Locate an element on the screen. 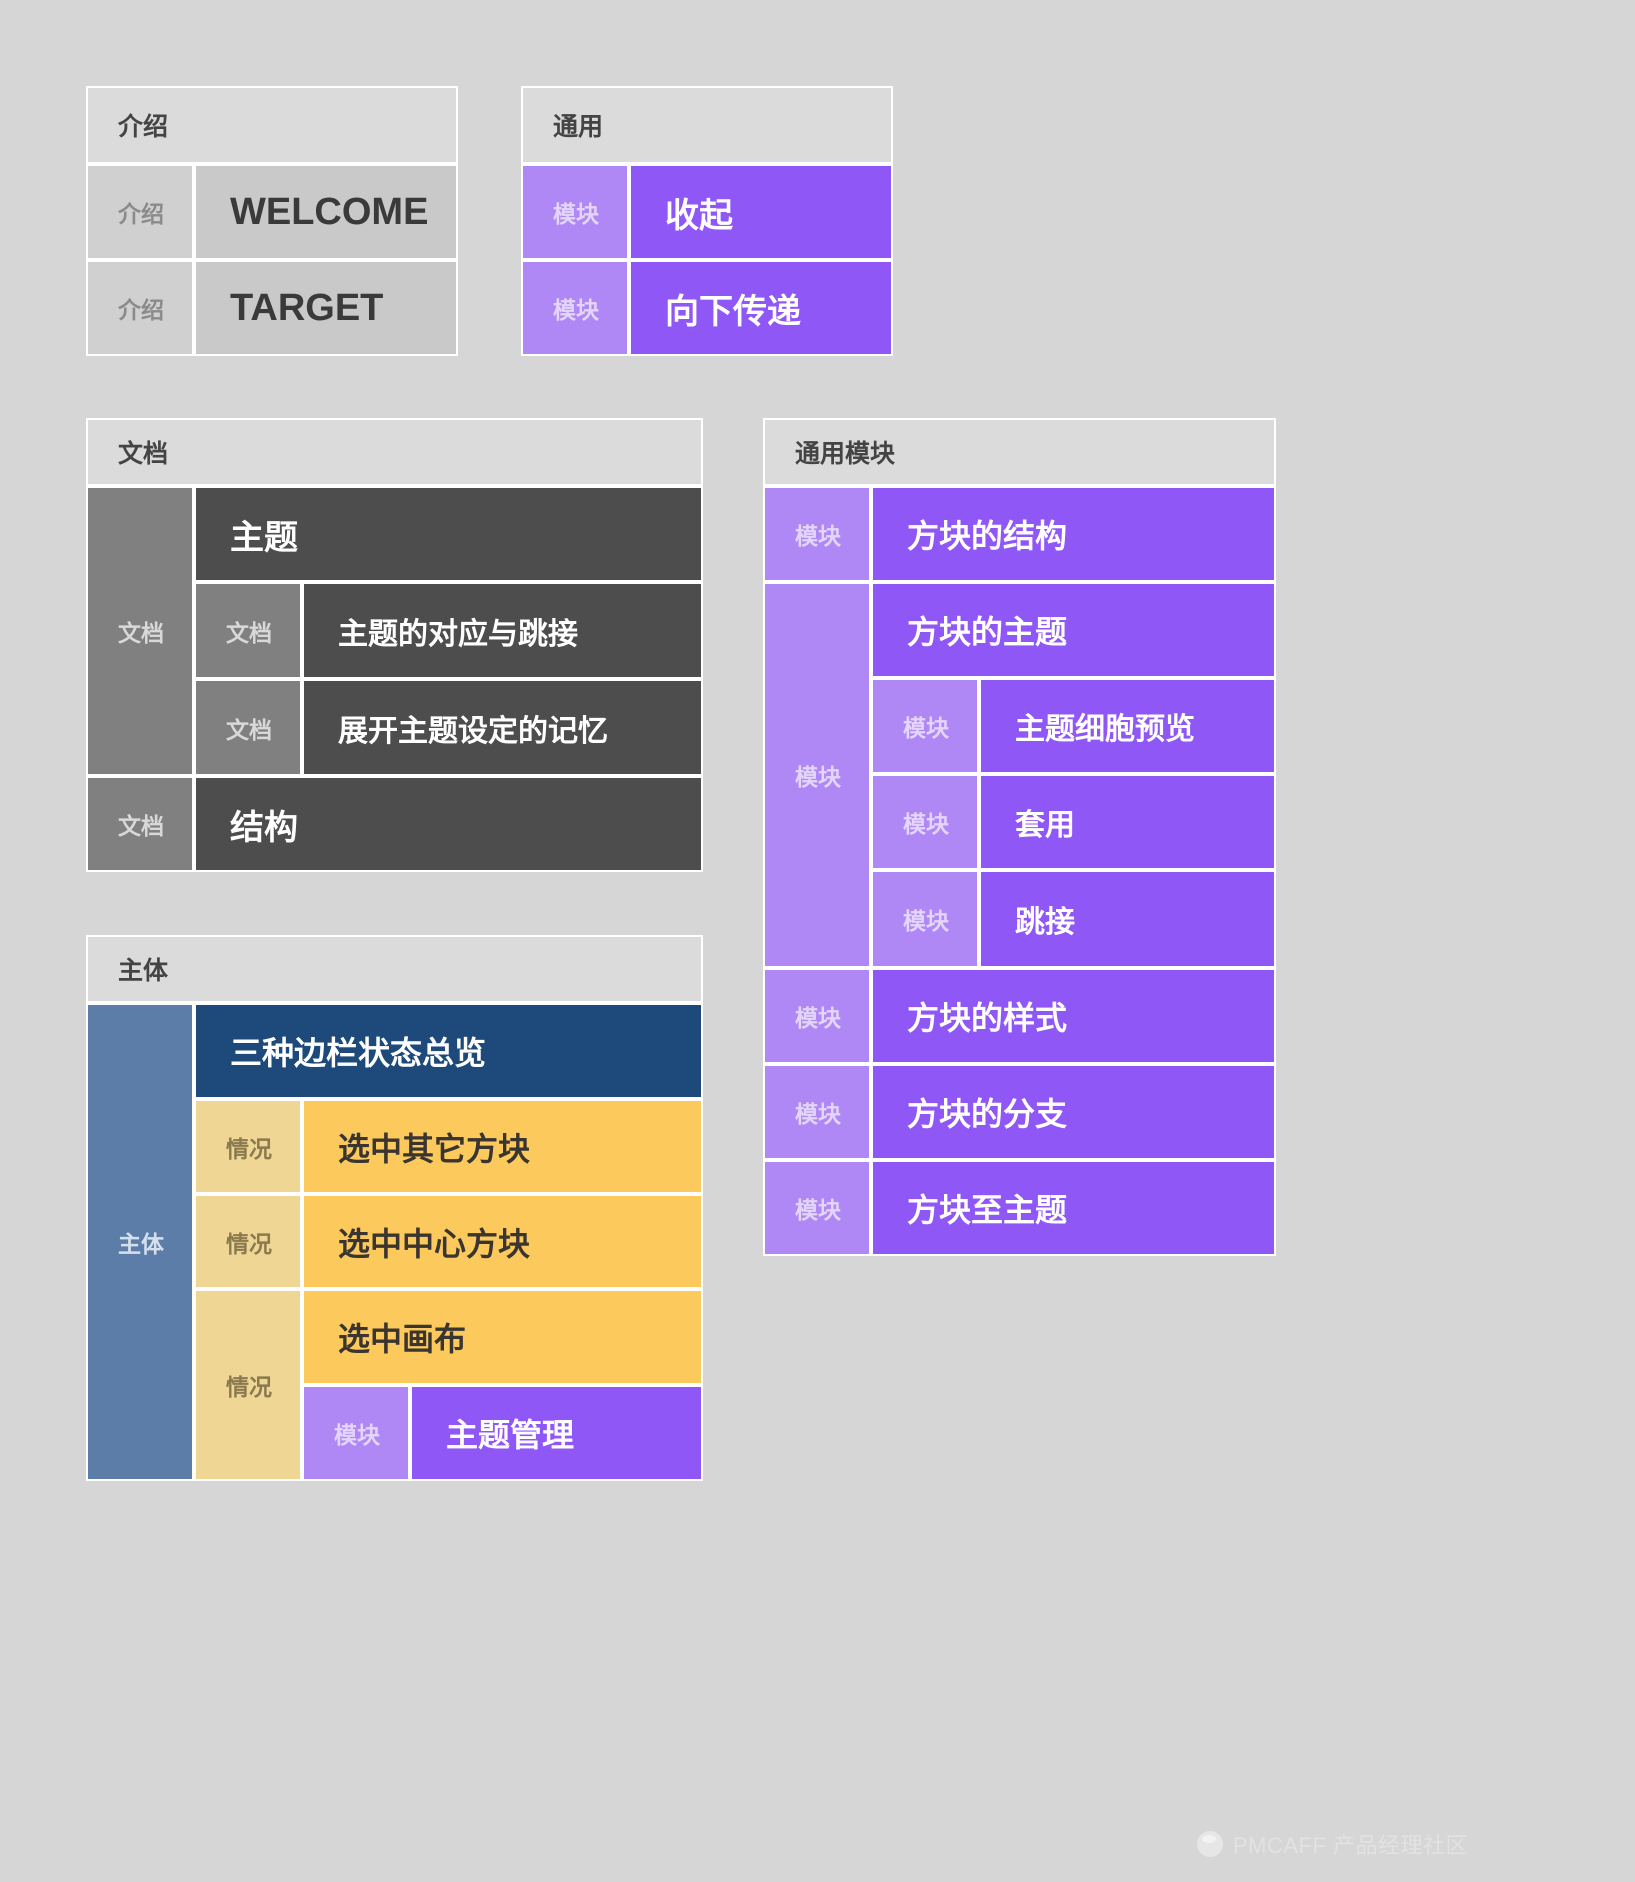 The image size is (1635, 1882). panel-document: 文档 文档 主题 文档 主题的对应与跳接 文档 展开主题设定的记忆 文档 结构 is located at coordinates (394, 645).